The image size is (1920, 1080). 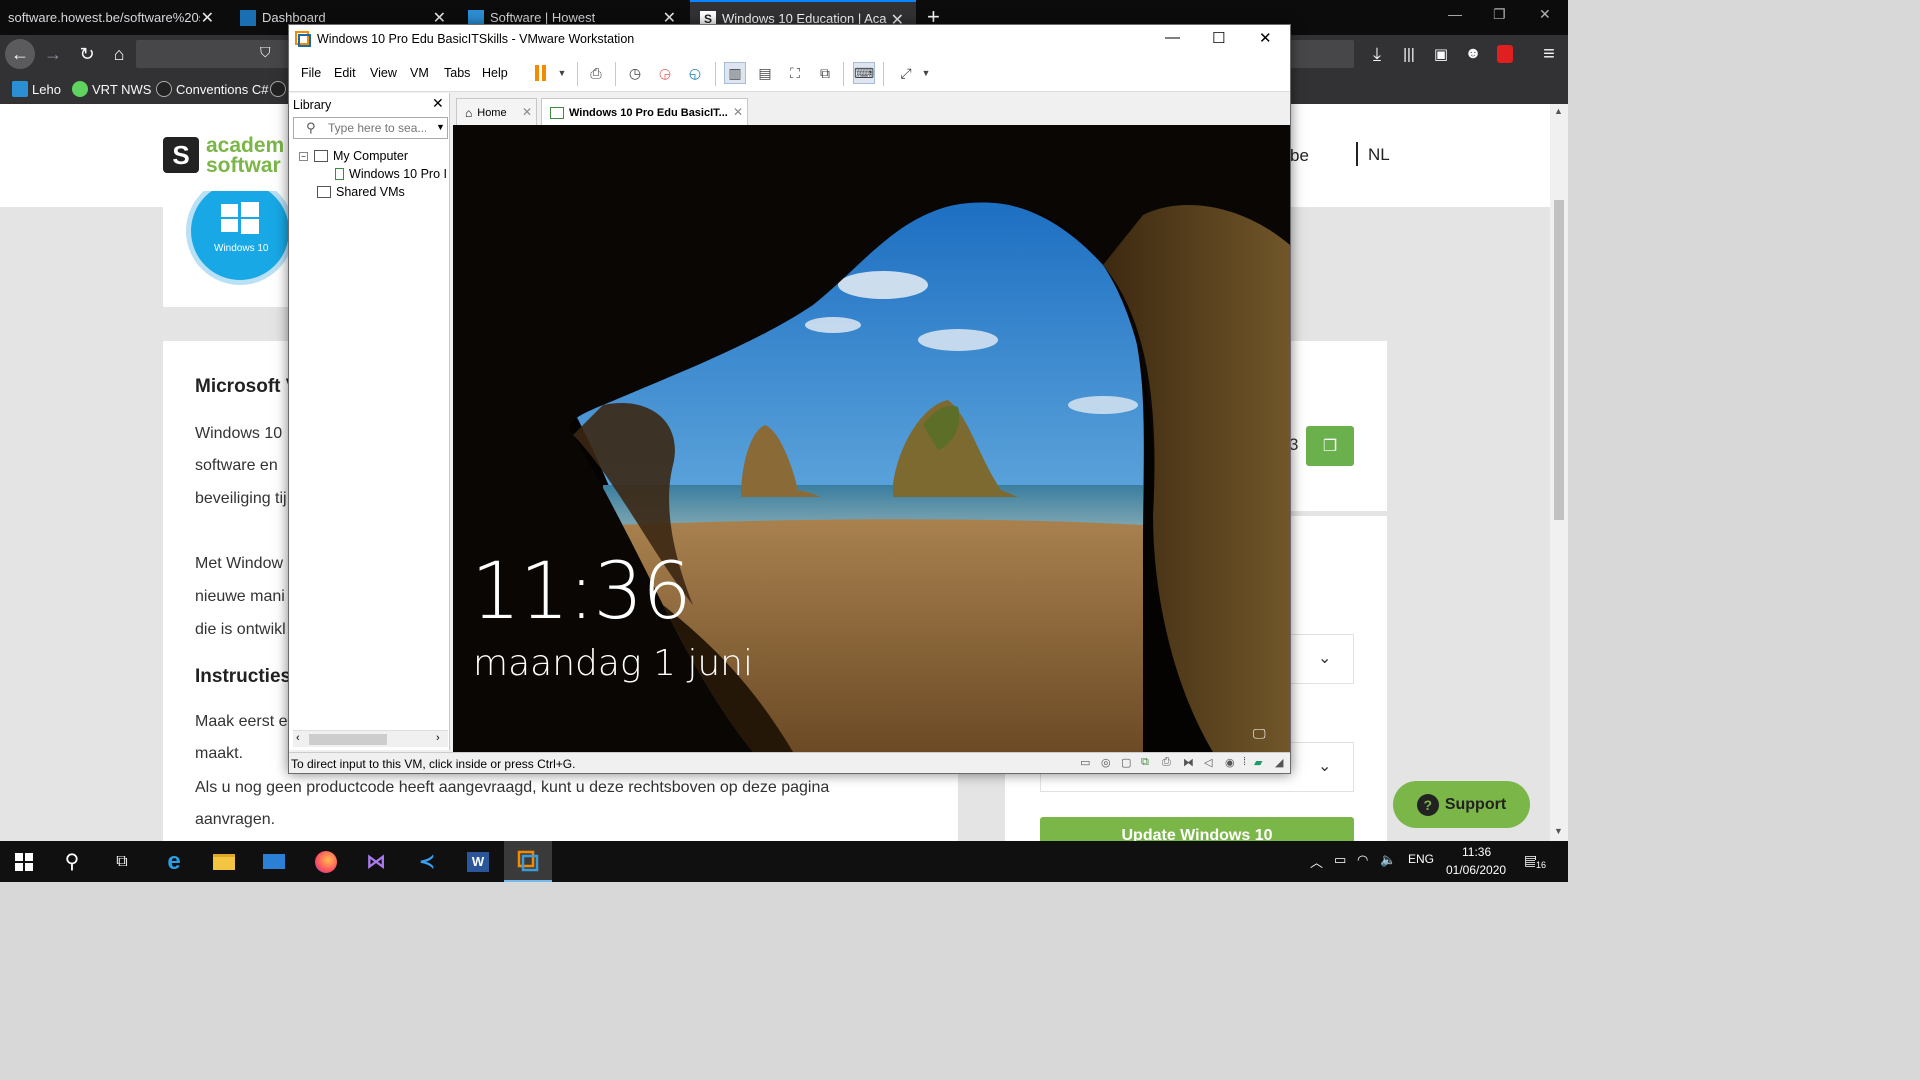 What do you see at coordinates (864, 73) in the screenshot?
I see `console-view-icon: ⌨` at bounding box center [864, 73].